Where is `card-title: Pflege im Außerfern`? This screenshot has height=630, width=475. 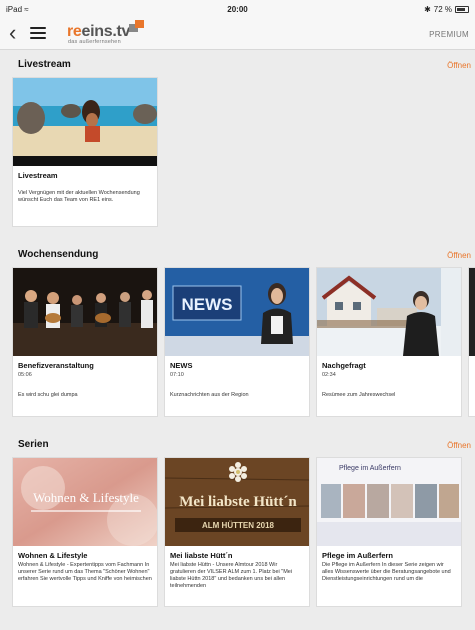
card-title: Pflege im Außerfern is located at coordinates (357, 555).